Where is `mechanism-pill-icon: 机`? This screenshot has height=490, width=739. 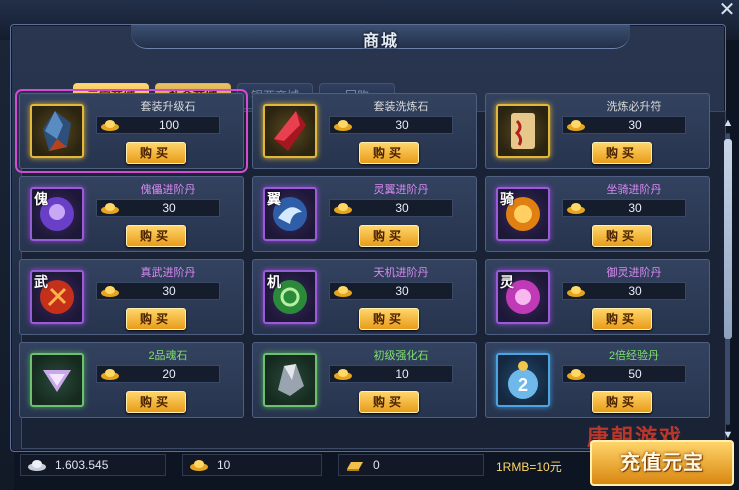
mechanism-pill-icon: 机 is located at coordinates (290, 297).